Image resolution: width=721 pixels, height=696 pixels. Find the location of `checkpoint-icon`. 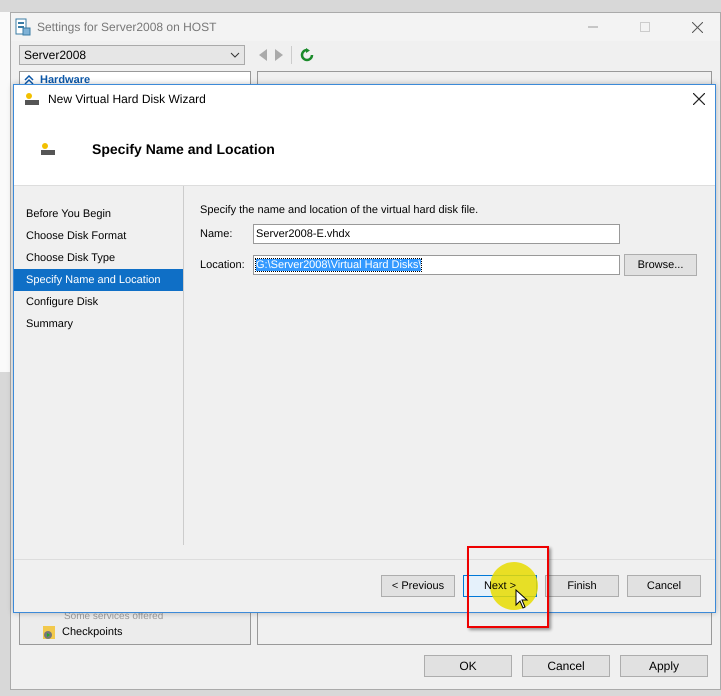

checkpoint-icon is located at coordinates (49, 632).